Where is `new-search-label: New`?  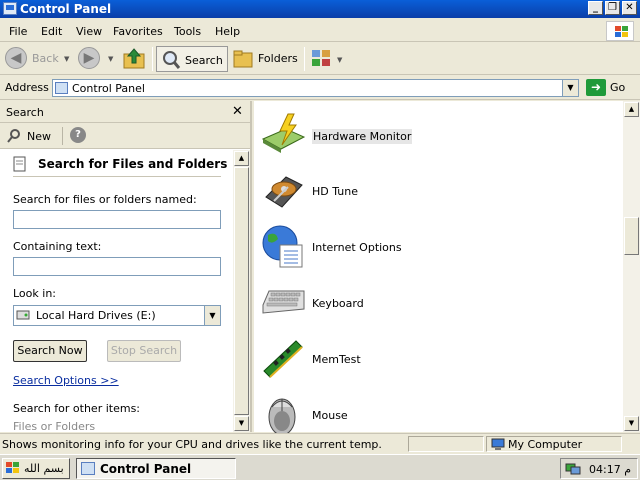 new-search-label: New is located at coordinates (39, 136).